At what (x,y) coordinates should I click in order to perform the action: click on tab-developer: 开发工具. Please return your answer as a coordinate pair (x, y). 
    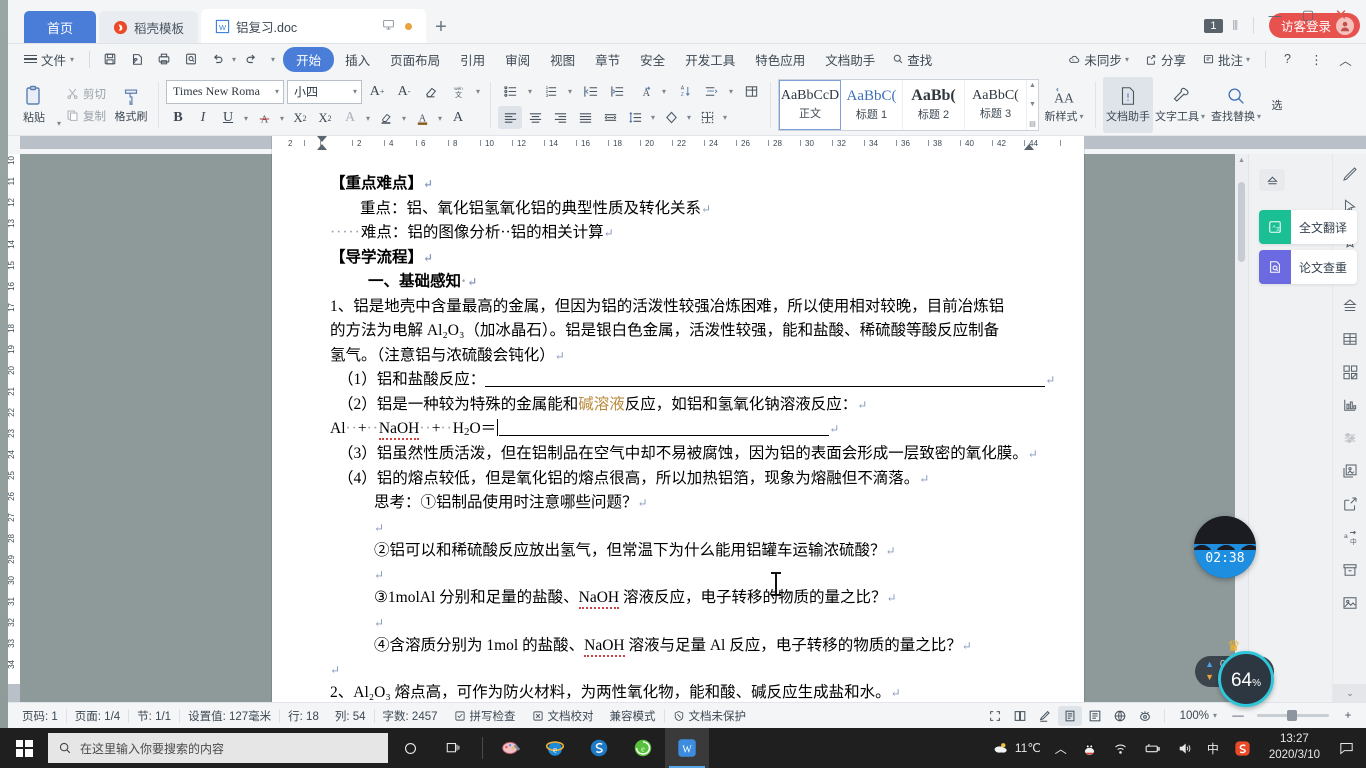
    Looking at the image, I should click on (710, 59).